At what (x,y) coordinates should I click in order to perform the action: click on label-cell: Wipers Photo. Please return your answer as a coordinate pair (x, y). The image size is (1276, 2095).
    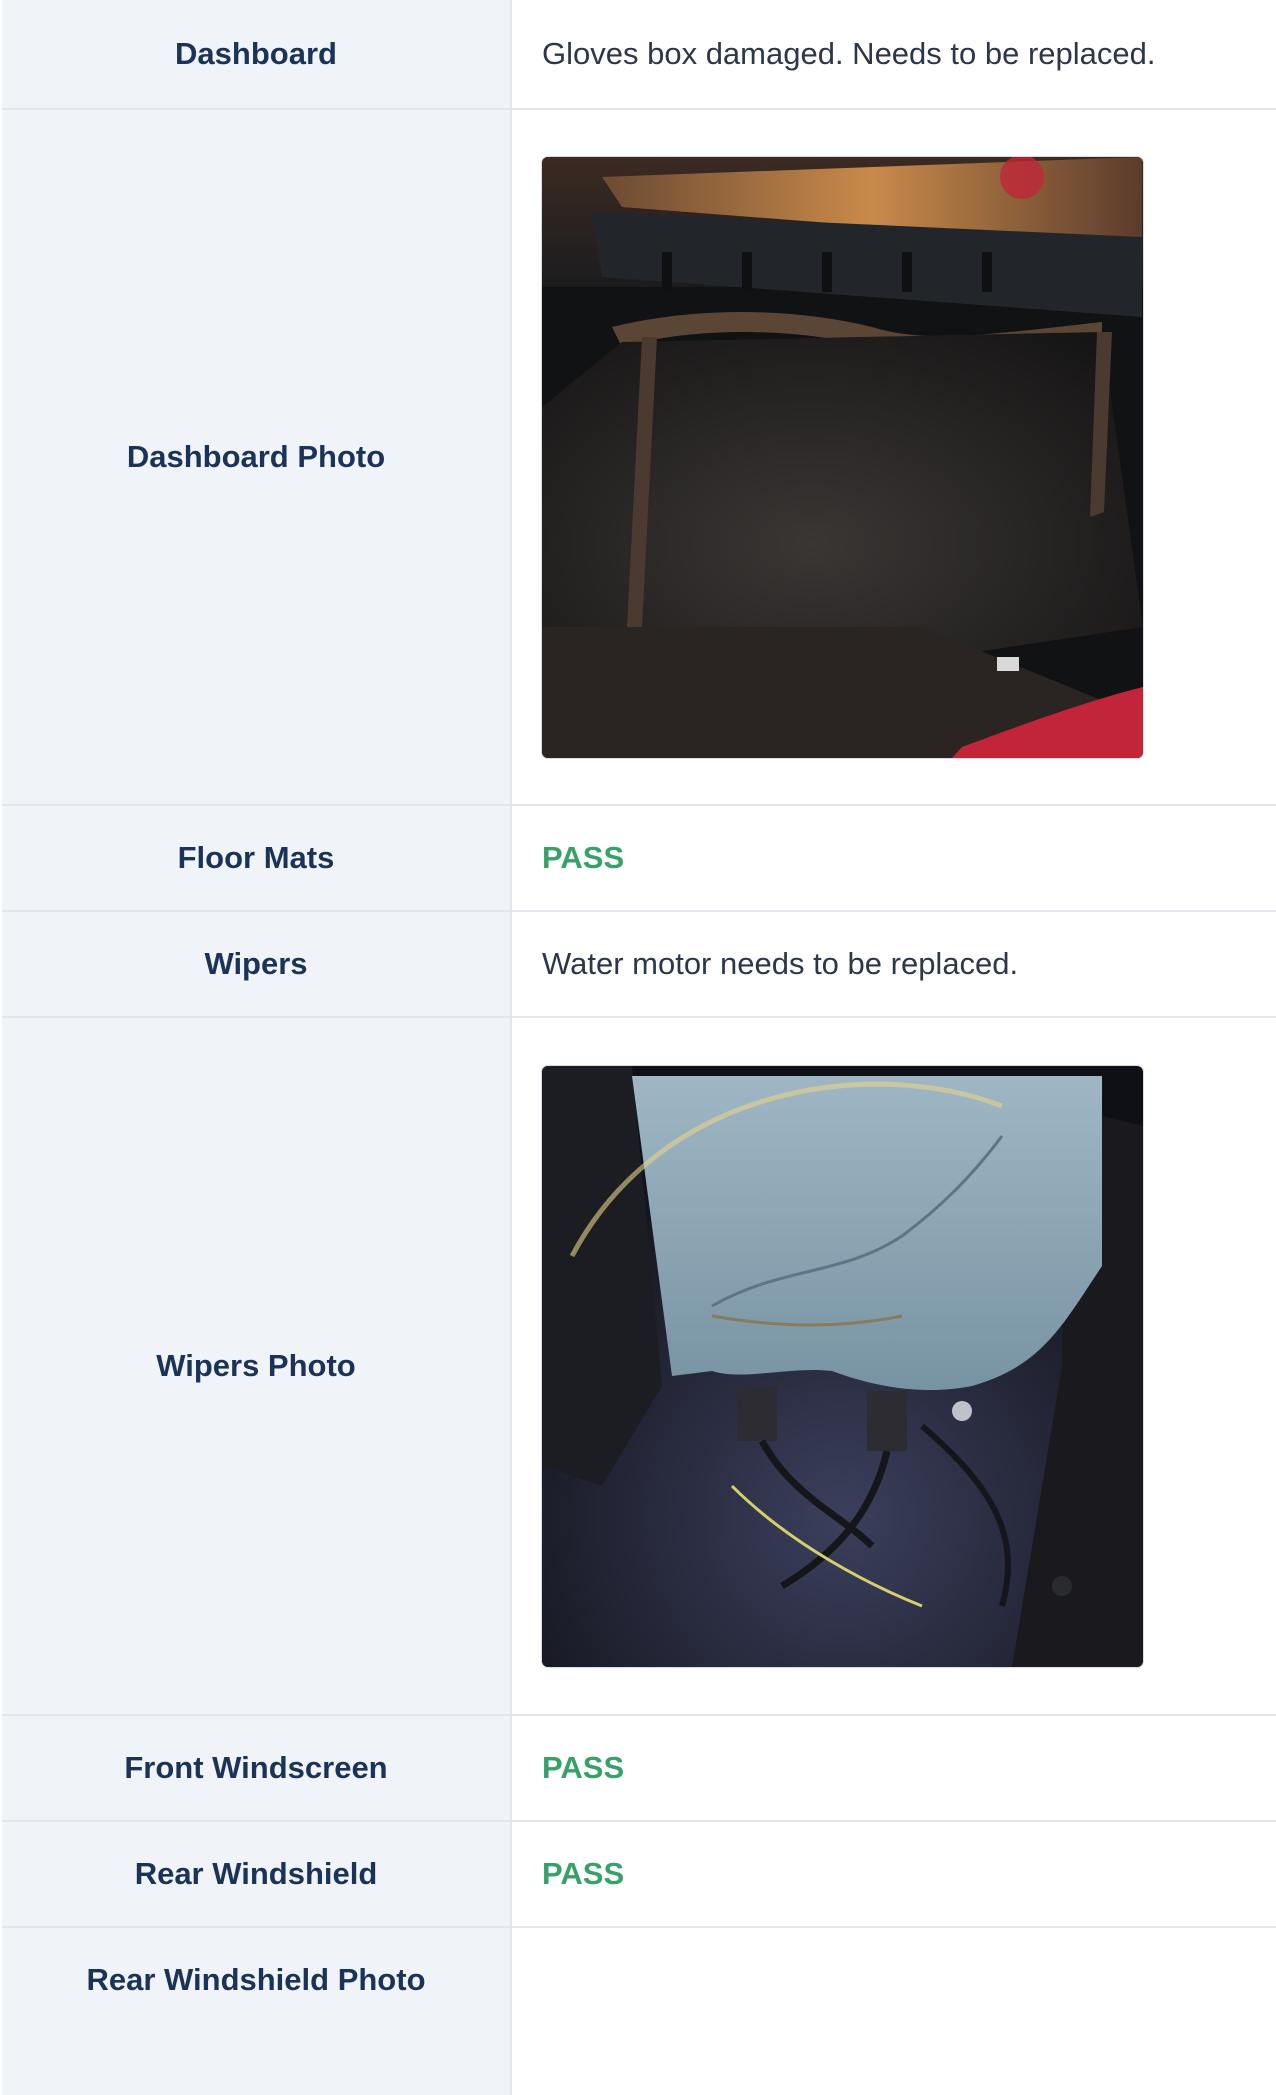
    Looking at the image, I should click on (257, 1366).